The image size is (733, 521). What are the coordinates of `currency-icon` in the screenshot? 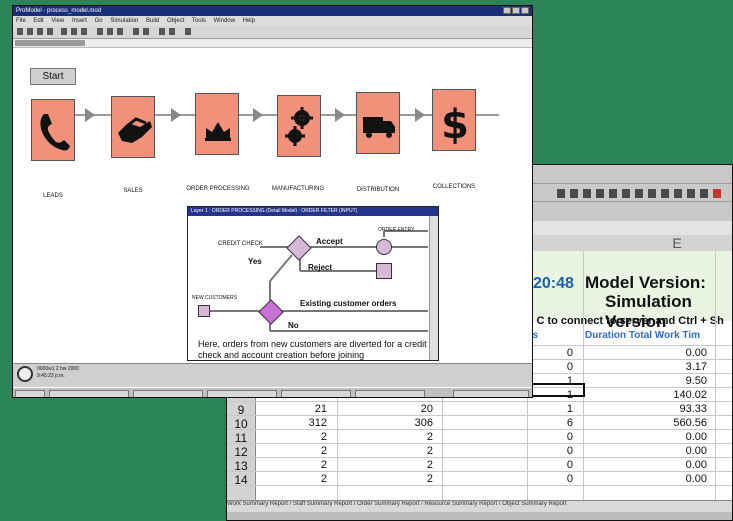 It's located at (665, 193).